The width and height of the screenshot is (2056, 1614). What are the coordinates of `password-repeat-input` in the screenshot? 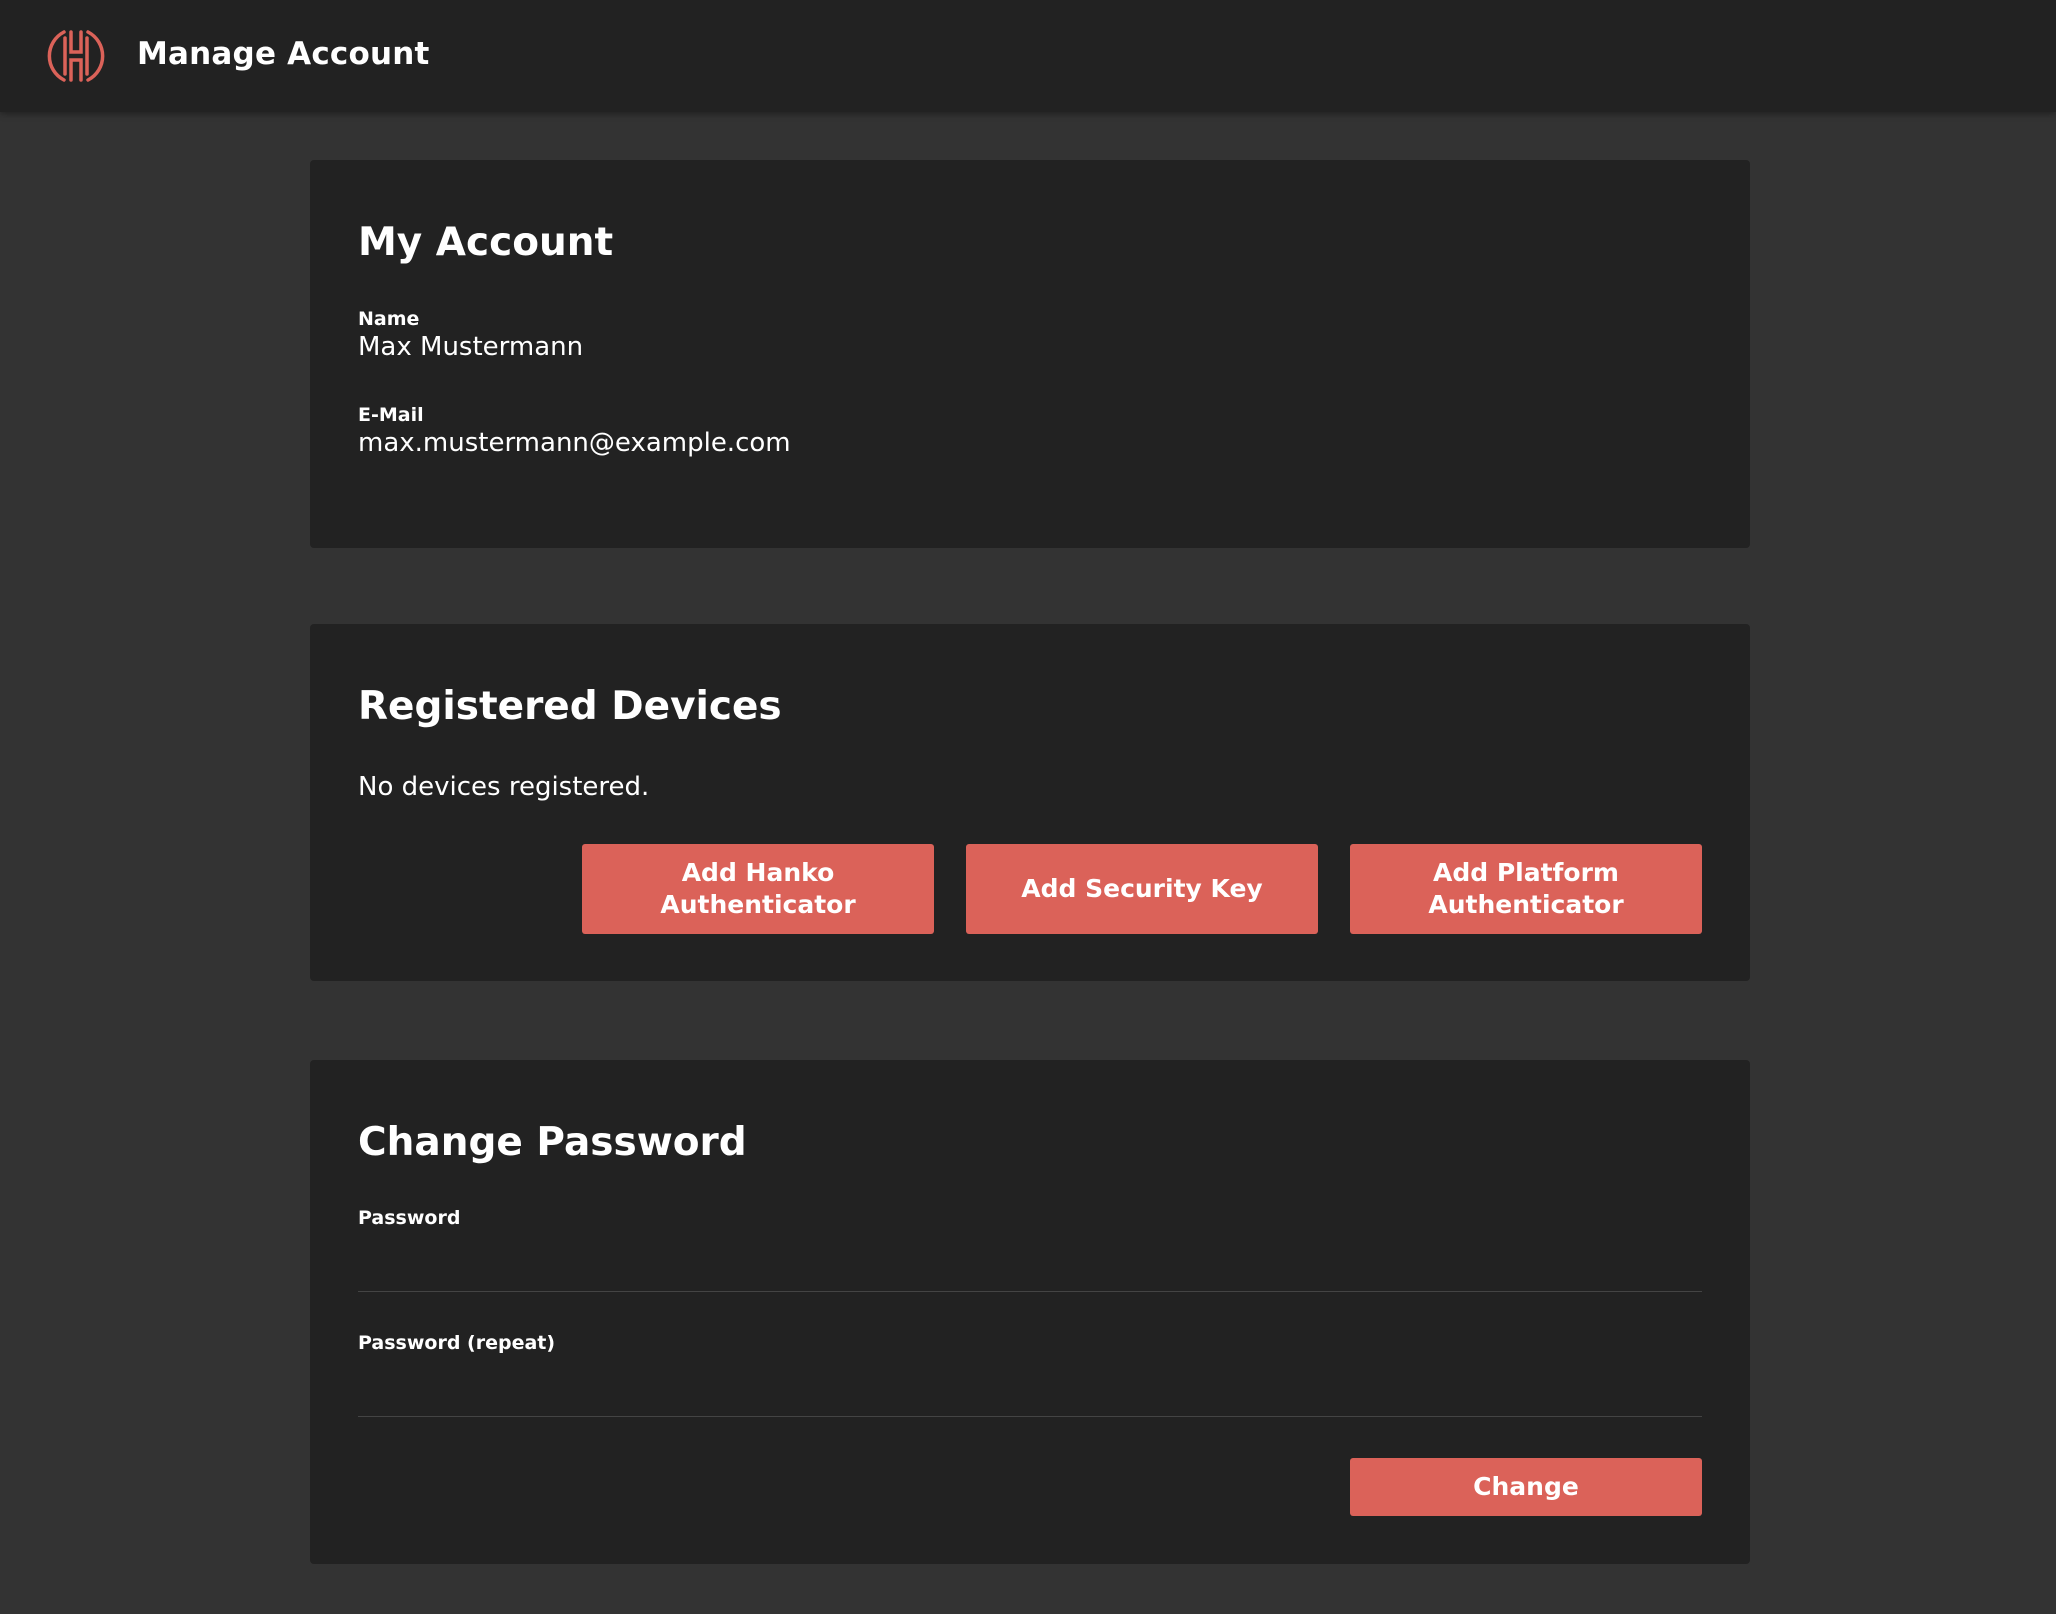 It's located at (1030, 1395).